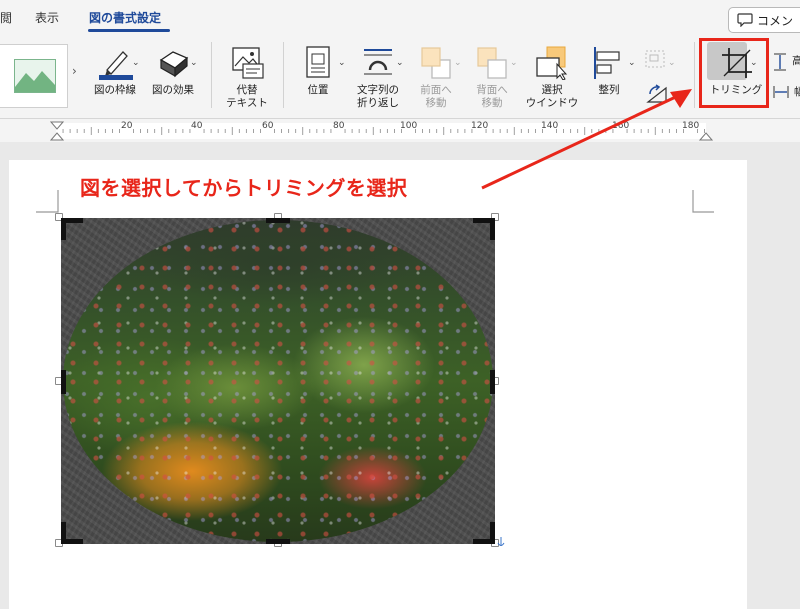 The height and width of the screenshot is (609, 800). I want to click on group-button, so click(655, 61).